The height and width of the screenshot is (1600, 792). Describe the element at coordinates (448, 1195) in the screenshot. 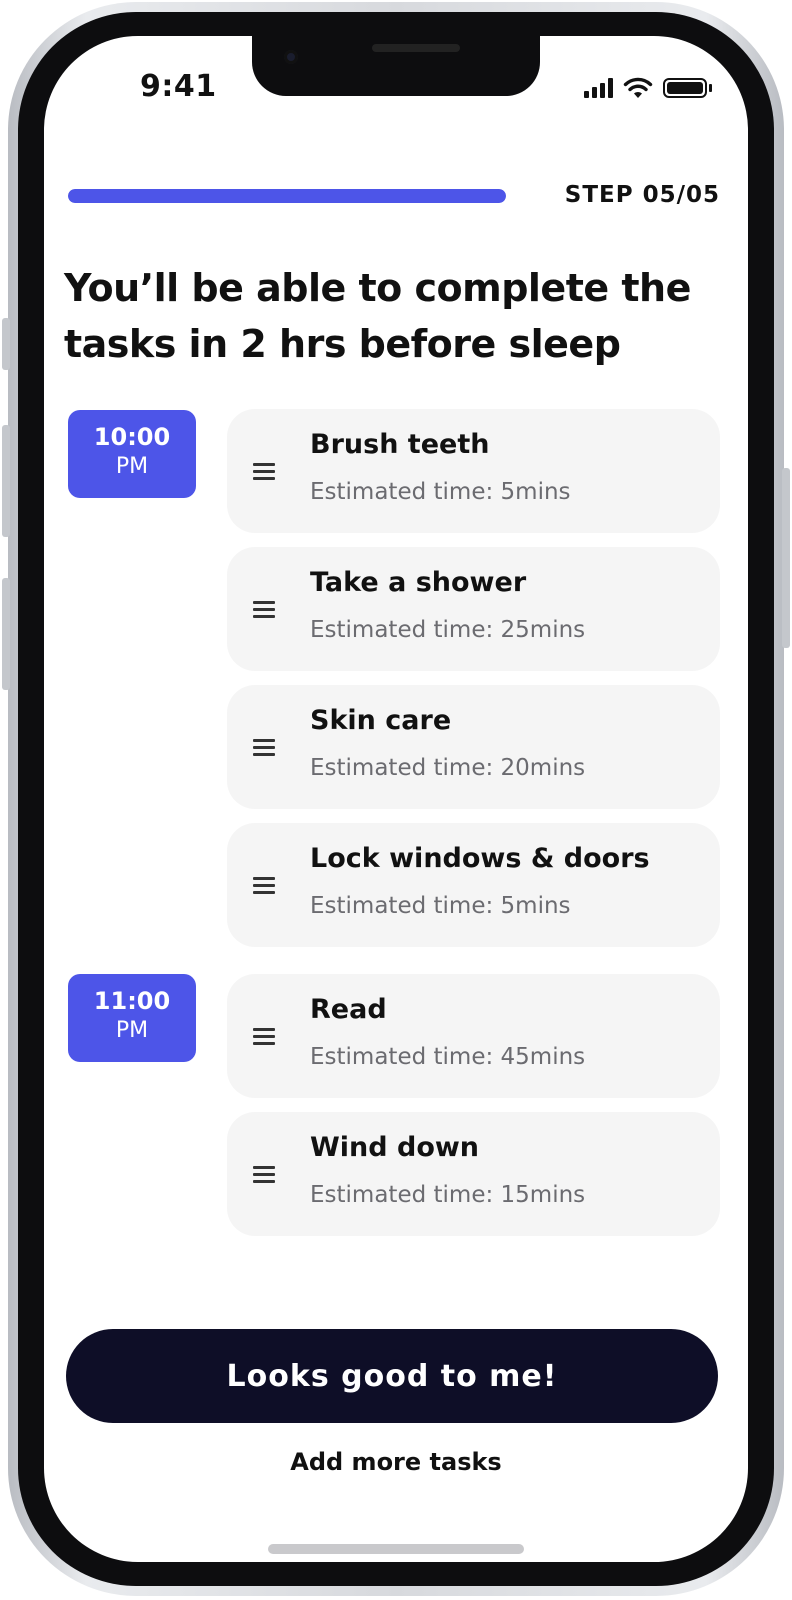

I see `task-estimate: Estimated time: 15mins` at that location.